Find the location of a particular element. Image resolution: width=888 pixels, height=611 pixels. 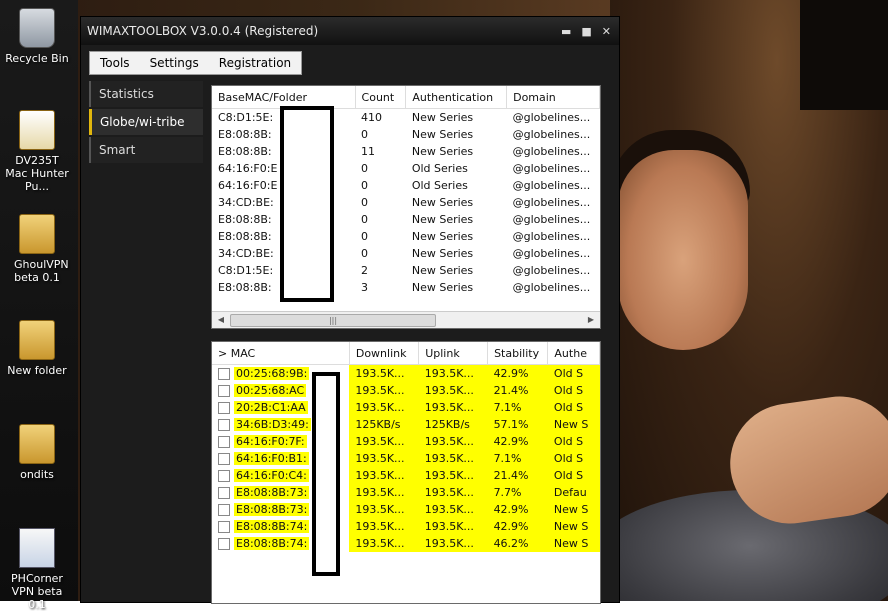

menu-tools: Tools is located at coordinates (115, 63).